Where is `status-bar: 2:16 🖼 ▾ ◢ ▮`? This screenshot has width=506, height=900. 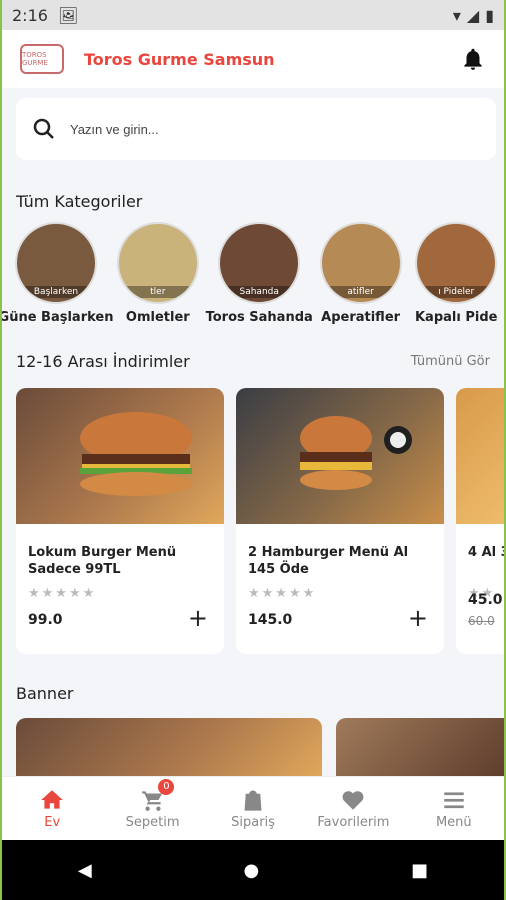
status-bar: 2:16 🖼 ▾ ◢ ▮ is located at coordinates (253, 15).